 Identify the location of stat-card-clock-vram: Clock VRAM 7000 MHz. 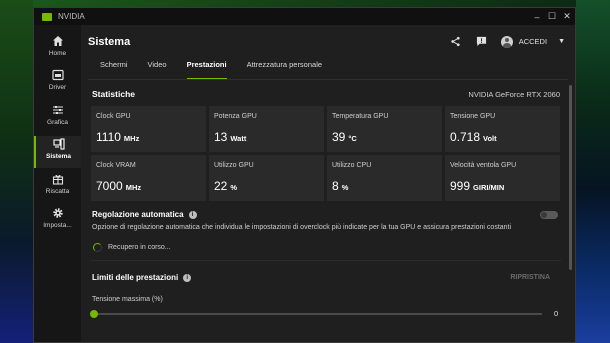
(148, 178).